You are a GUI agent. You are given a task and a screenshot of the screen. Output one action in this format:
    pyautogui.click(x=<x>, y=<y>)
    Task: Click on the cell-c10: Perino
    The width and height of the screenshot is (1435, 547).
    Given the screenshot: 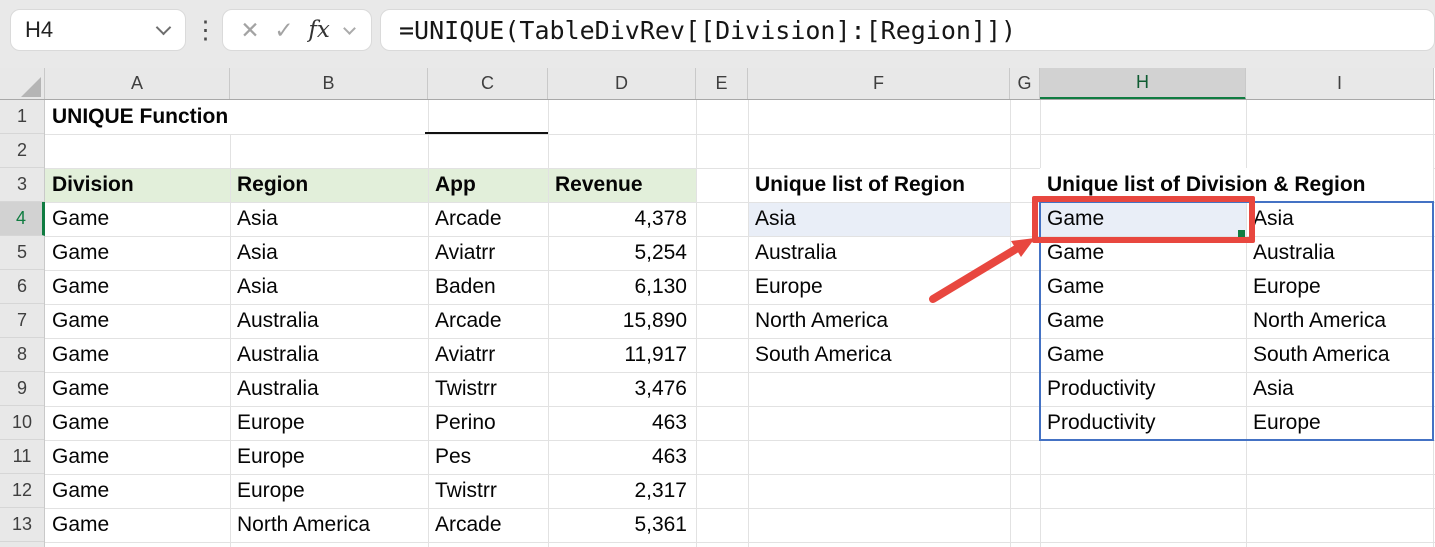 What is the action you would take?
    pyautogui.click(x=488, y=423)
    